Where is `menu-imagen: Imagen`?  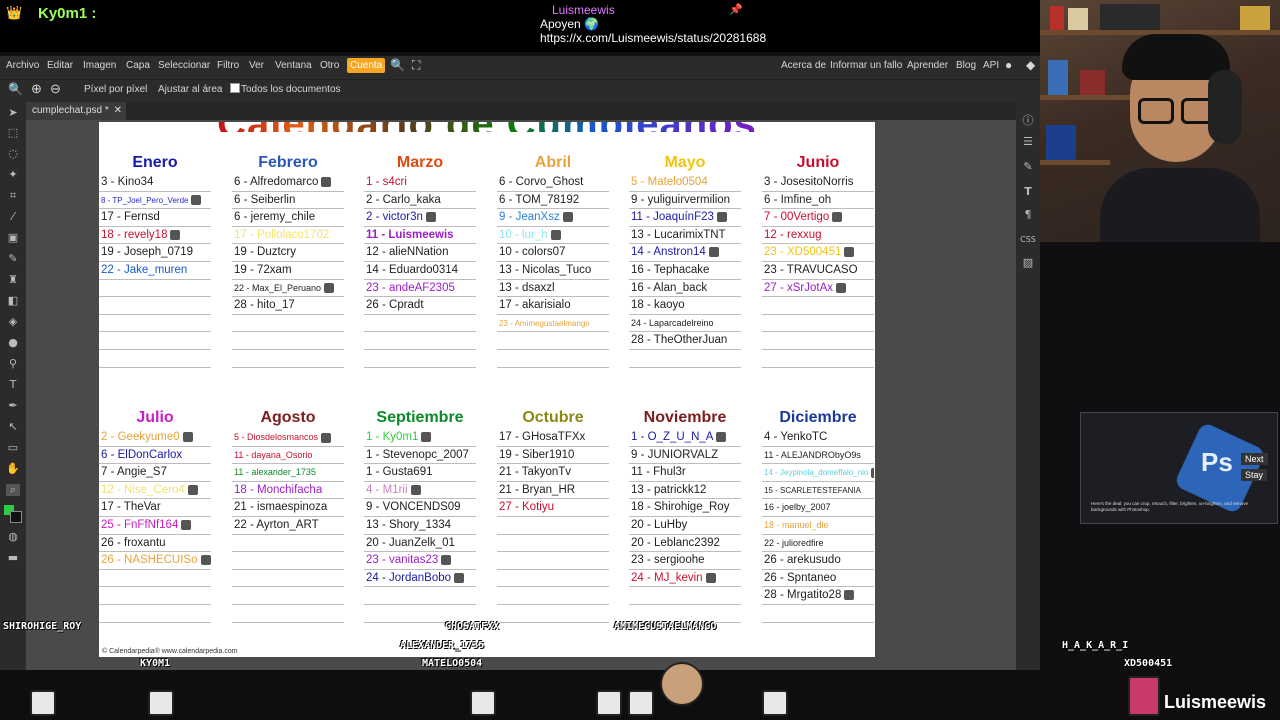 menu-imagen: Imagen is located at coordinates (99, 65).